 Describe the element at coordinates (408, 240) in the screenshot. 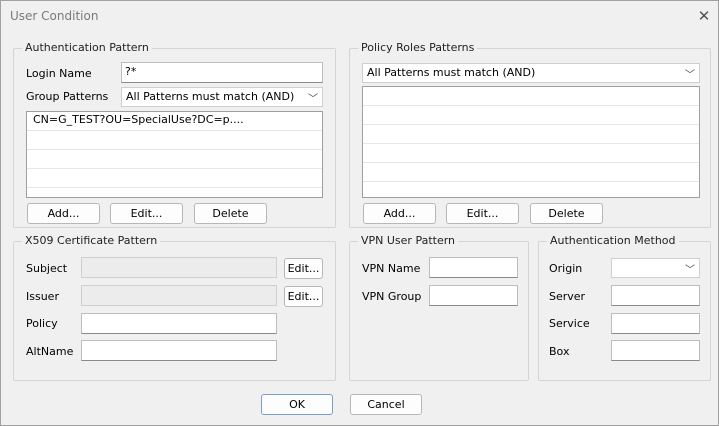

I see `vpn-user-legend: VPN User Pattern` at that location.